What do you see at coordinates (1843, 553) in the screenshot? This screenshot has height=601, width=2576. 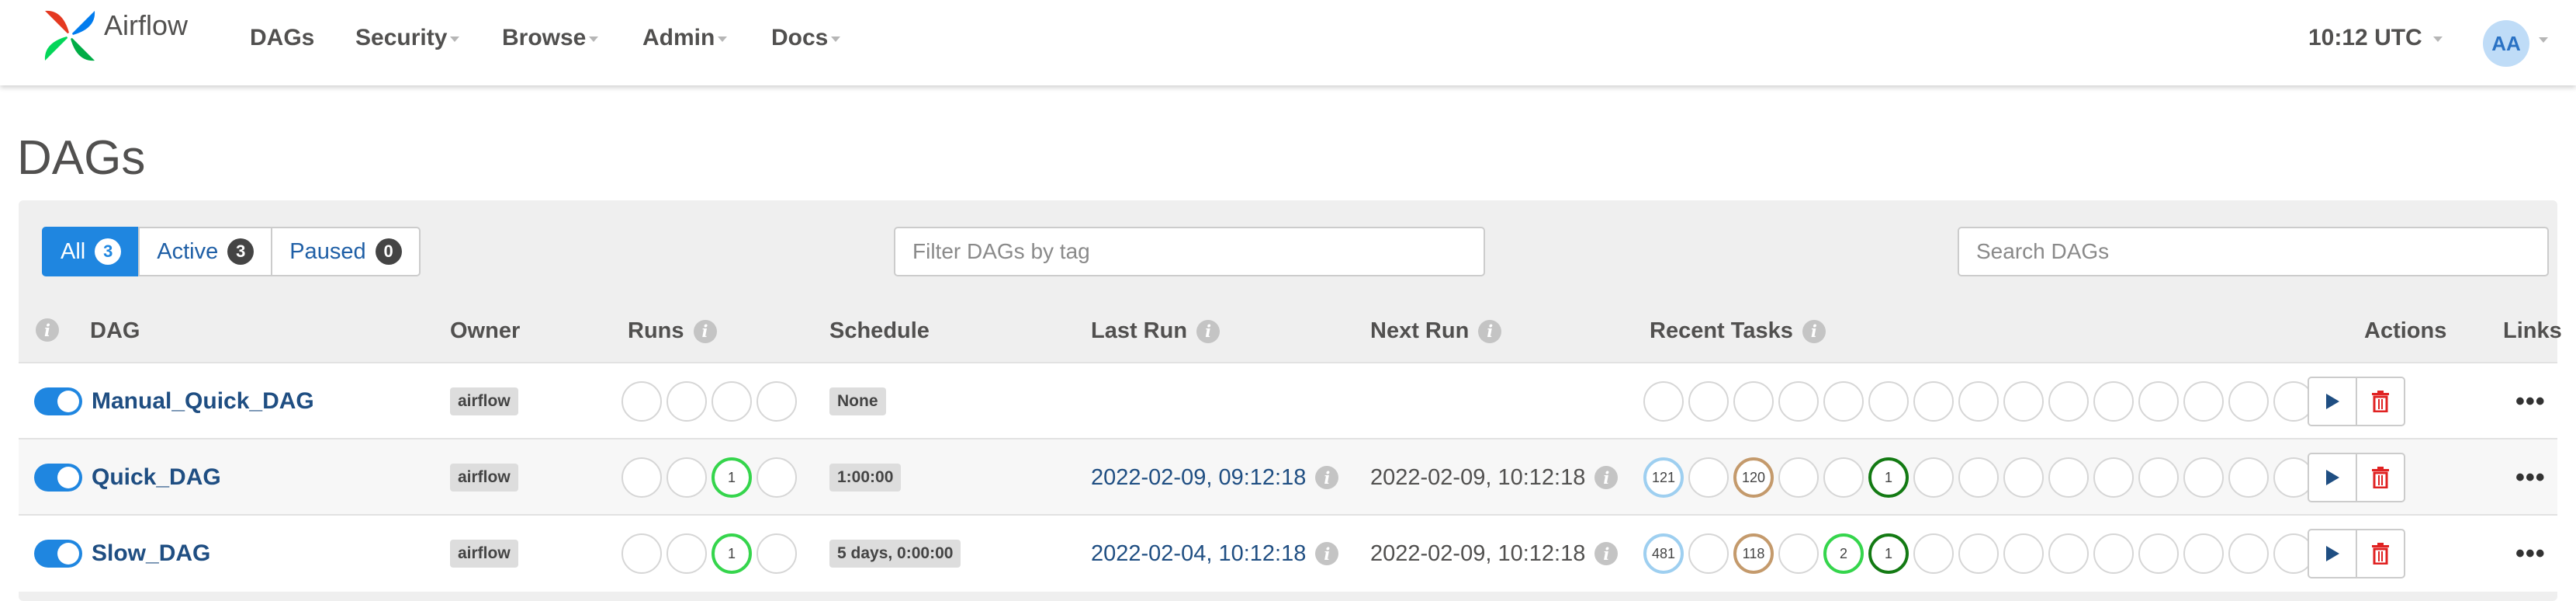 I see `task-state-circle: 2` at bounding box center [1843, 553].